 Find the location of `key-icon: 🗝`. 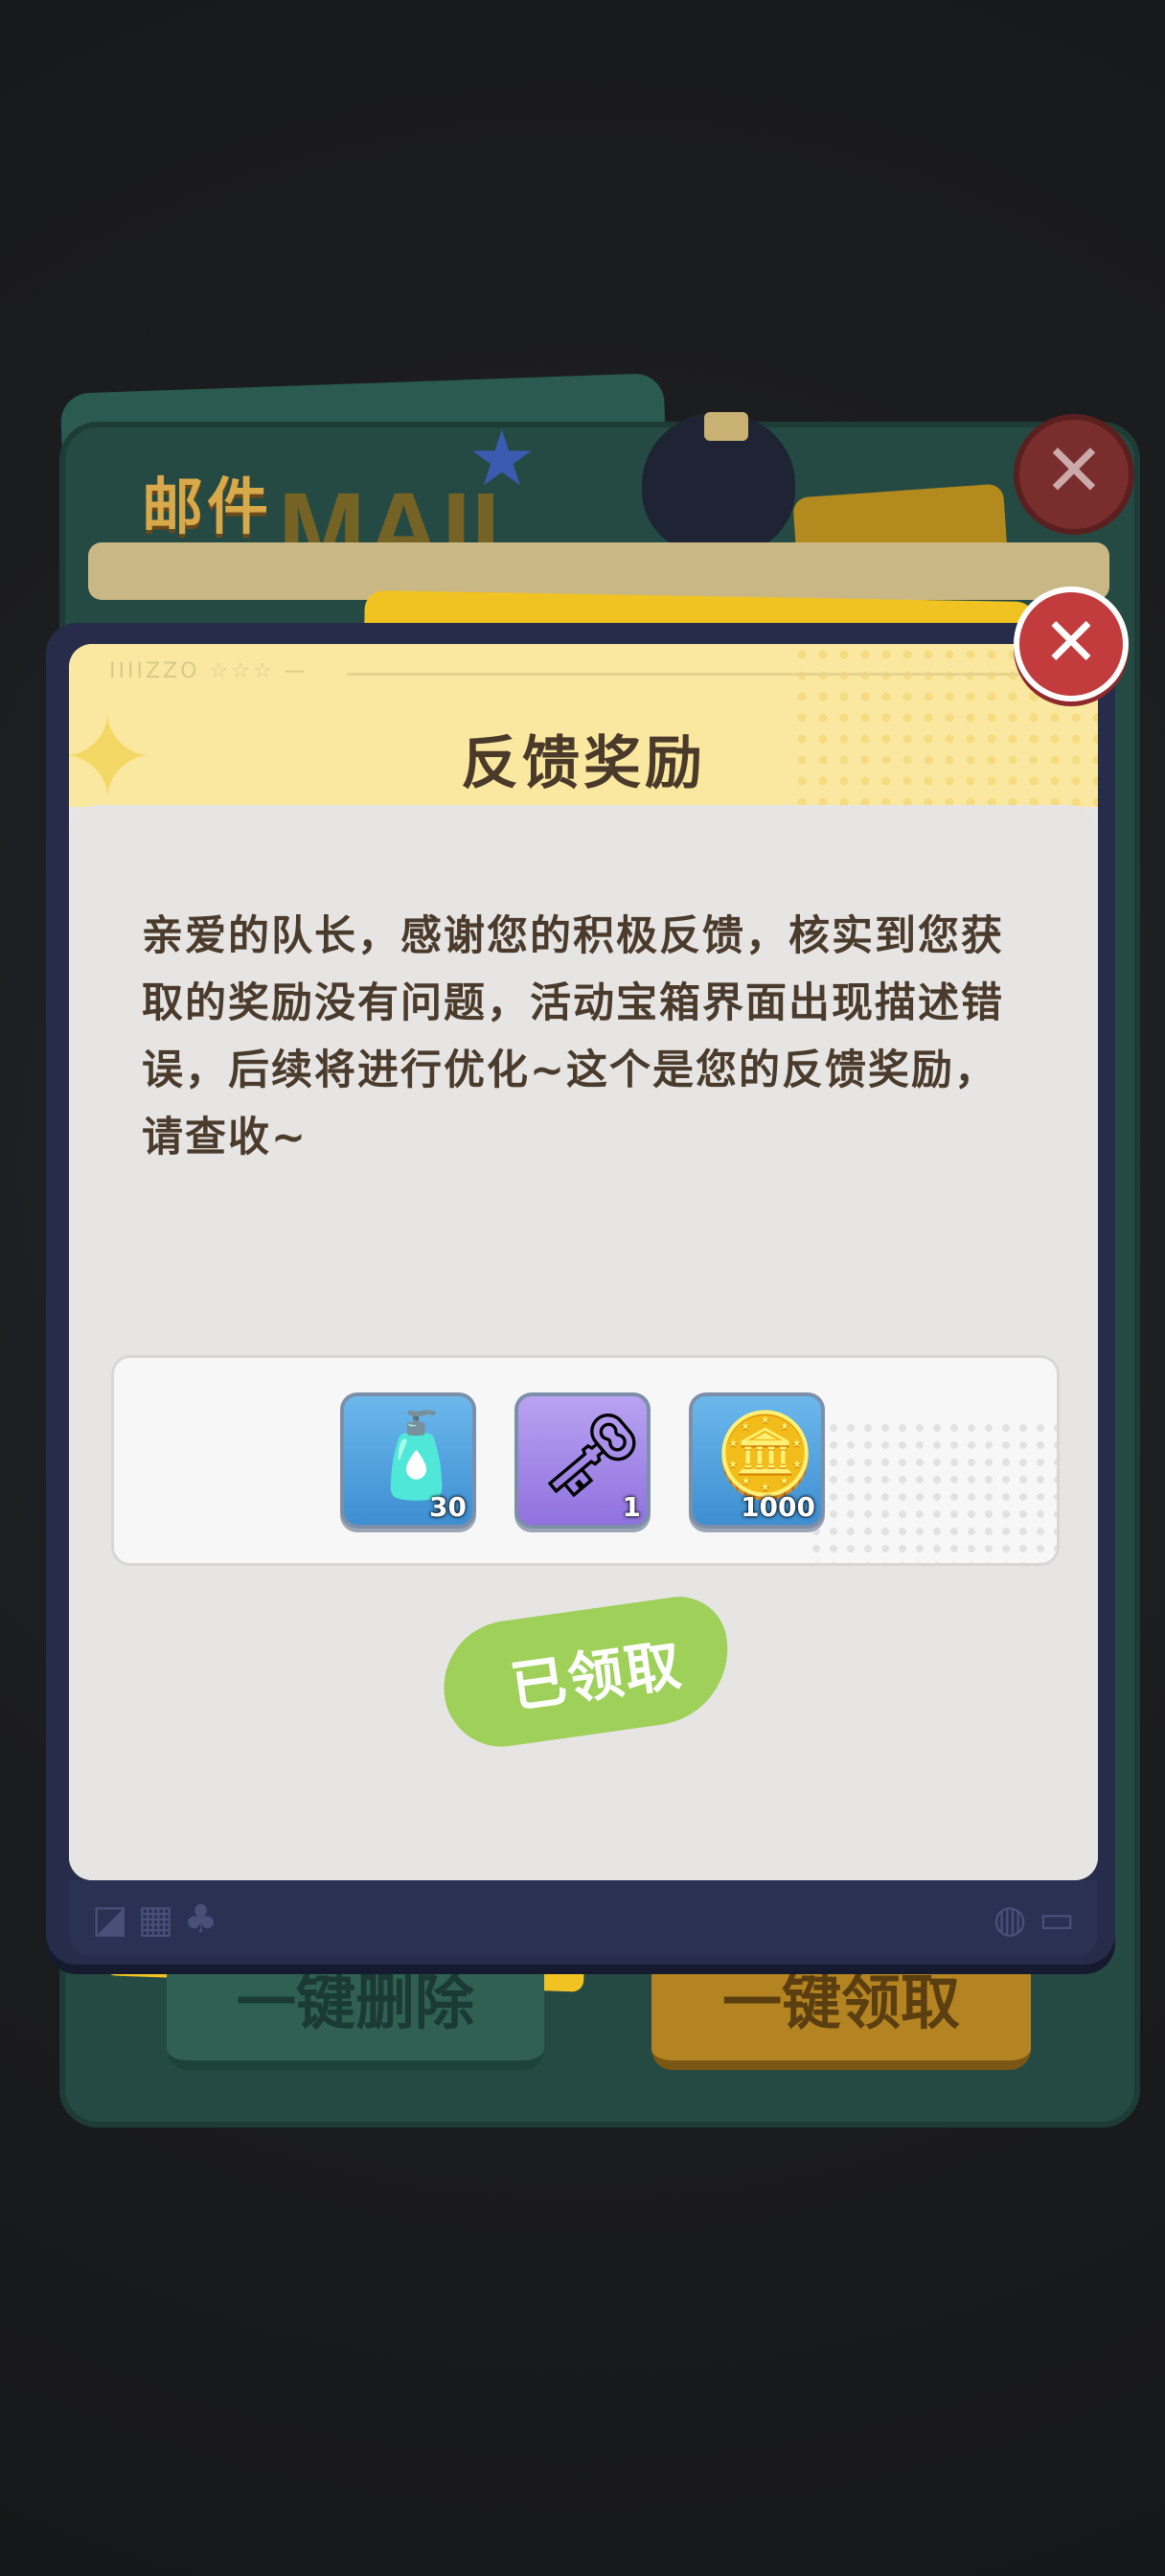

key-icon: 🗝 is located at coordinates (592, 1456).